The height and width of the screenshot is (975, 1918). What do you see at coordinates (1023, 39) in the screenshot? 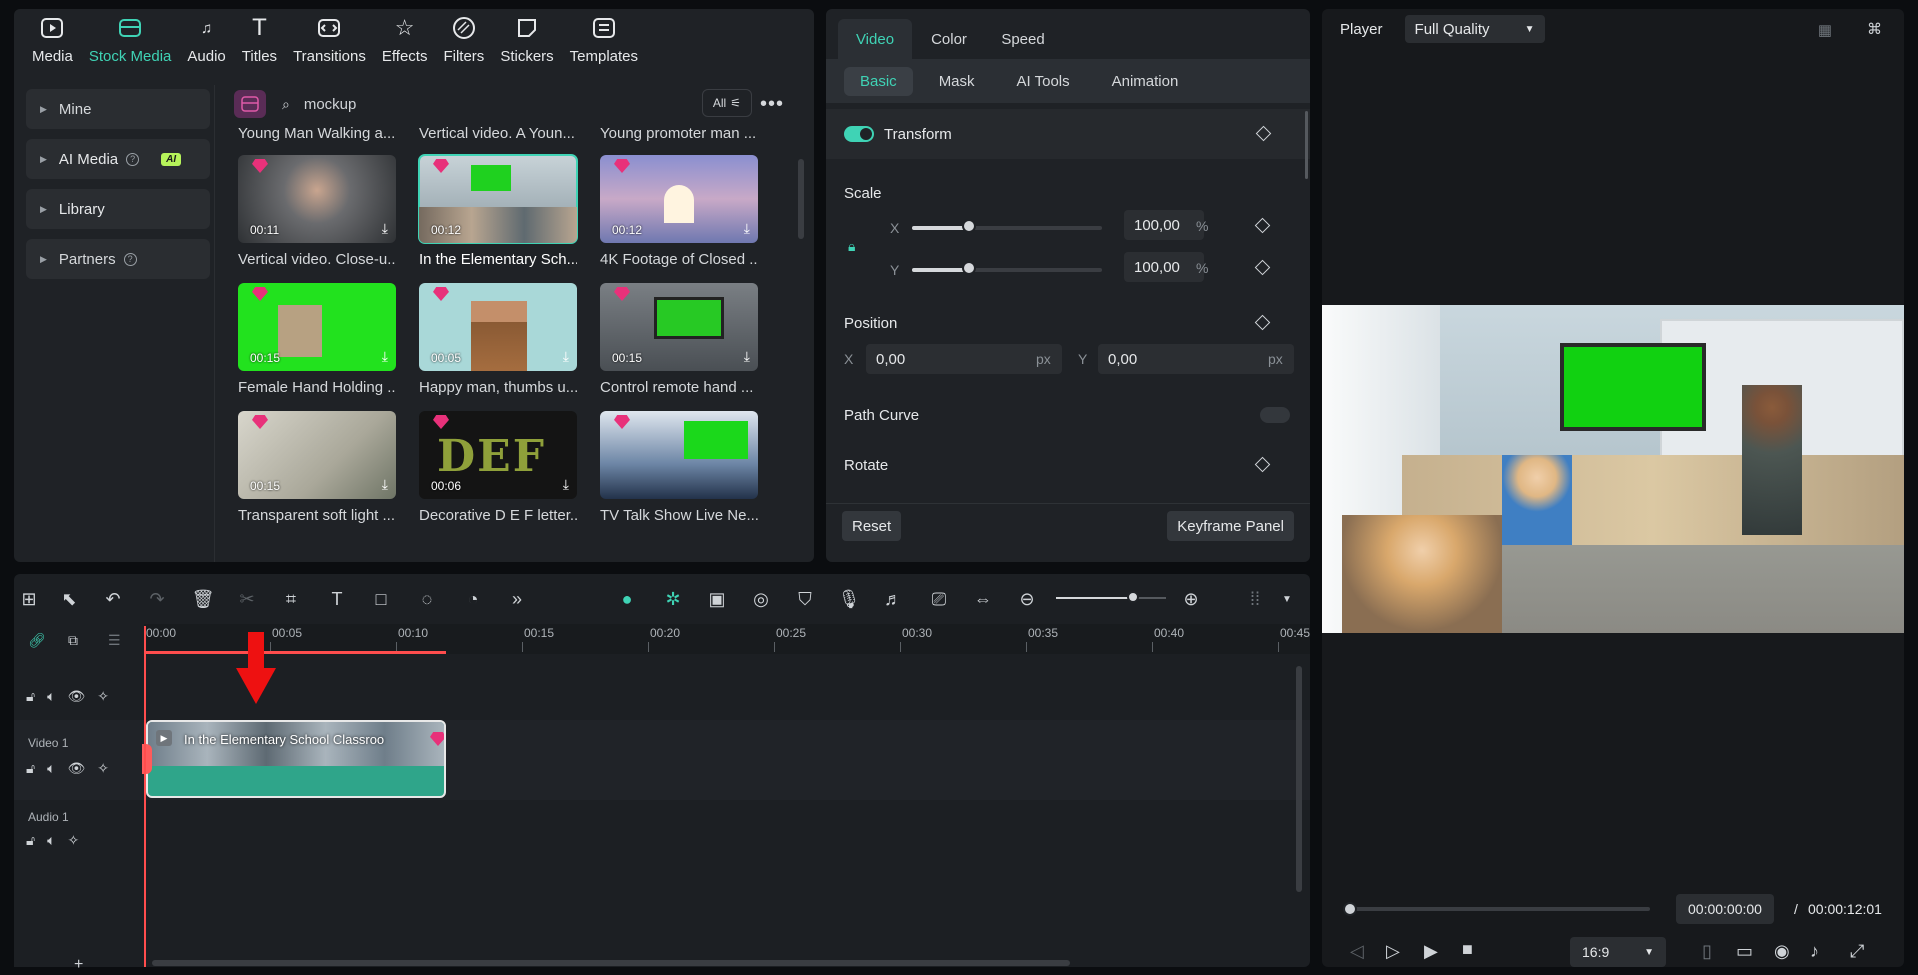
I see `tab-speed: Speed` at bounding box center [1023, 39].